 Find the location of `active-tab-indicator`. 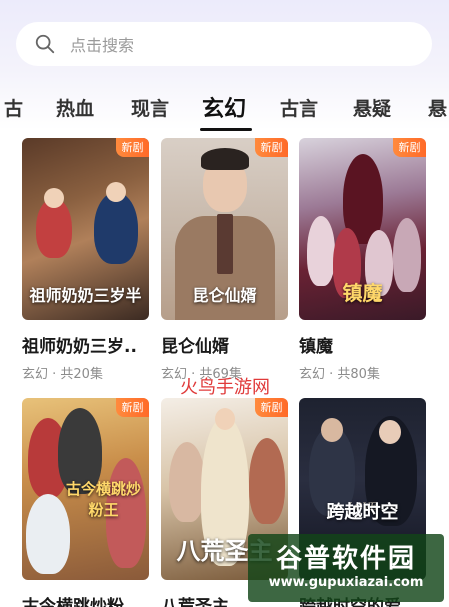

active-tab-indicator is located at coordinates (226, 129).